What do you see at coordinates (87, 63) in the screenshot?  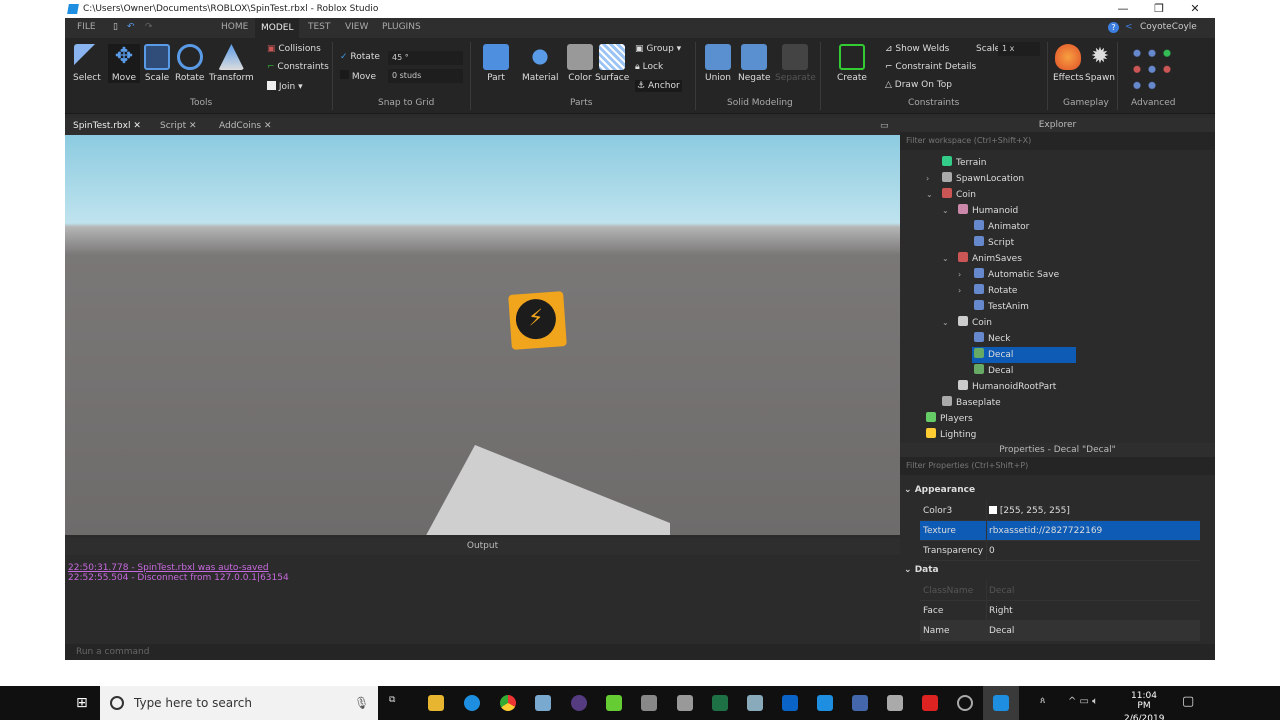 I see `select-tool: Select` at bounding box center [87, 63].